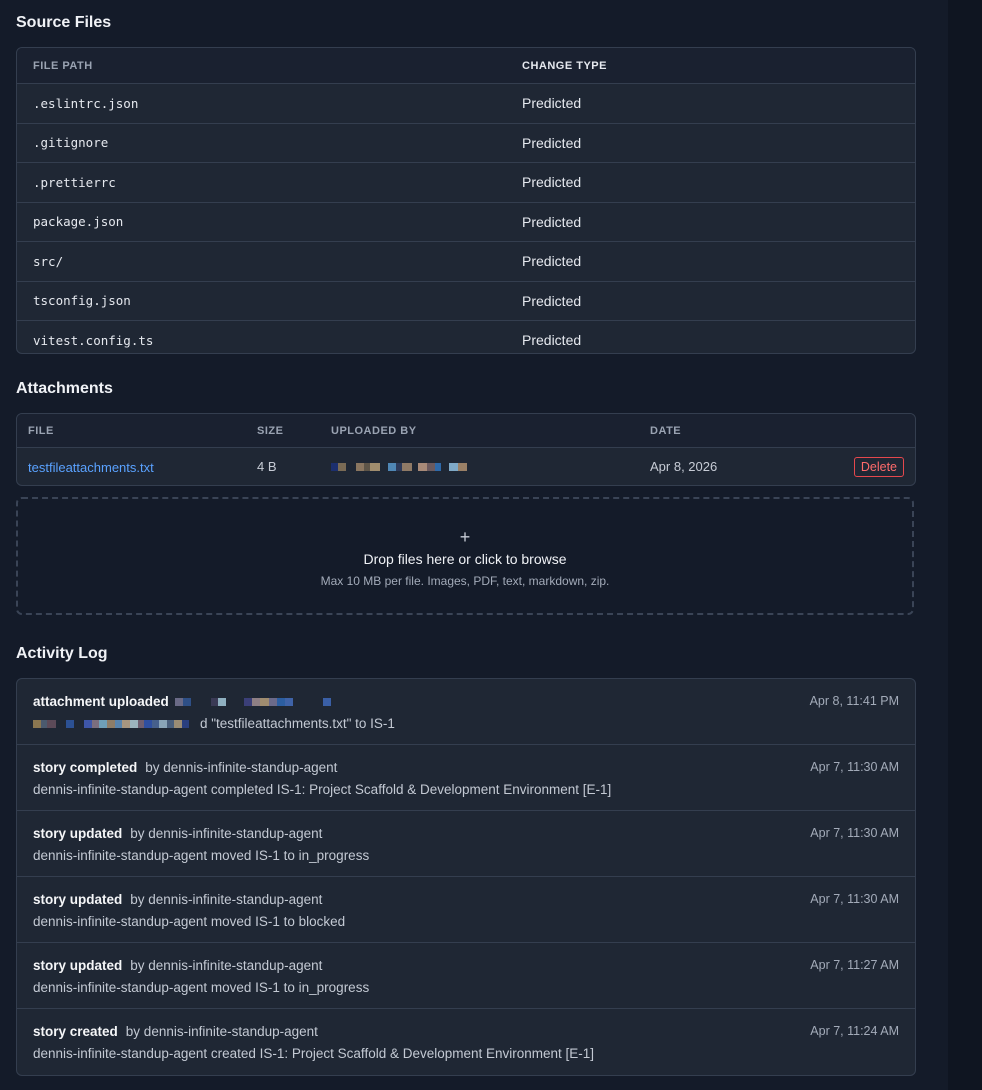  I want to click on column-uploaded-by: UPLOADED BY, so click(374, 430).